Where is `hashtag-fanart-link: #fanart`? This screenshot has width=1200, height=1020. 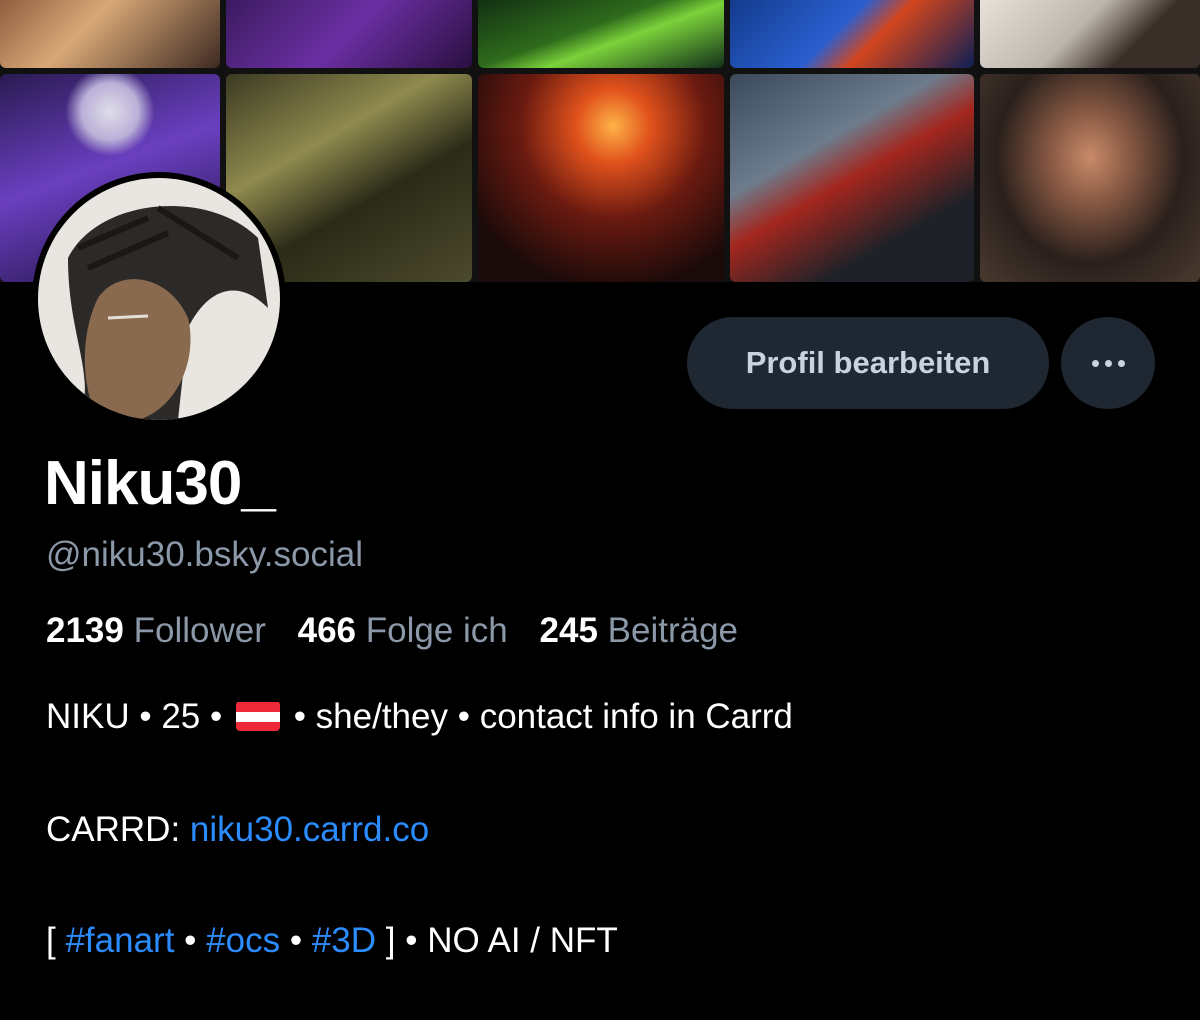 hashtag-fanart-link: #fanart is located at coordinates (119, 940).